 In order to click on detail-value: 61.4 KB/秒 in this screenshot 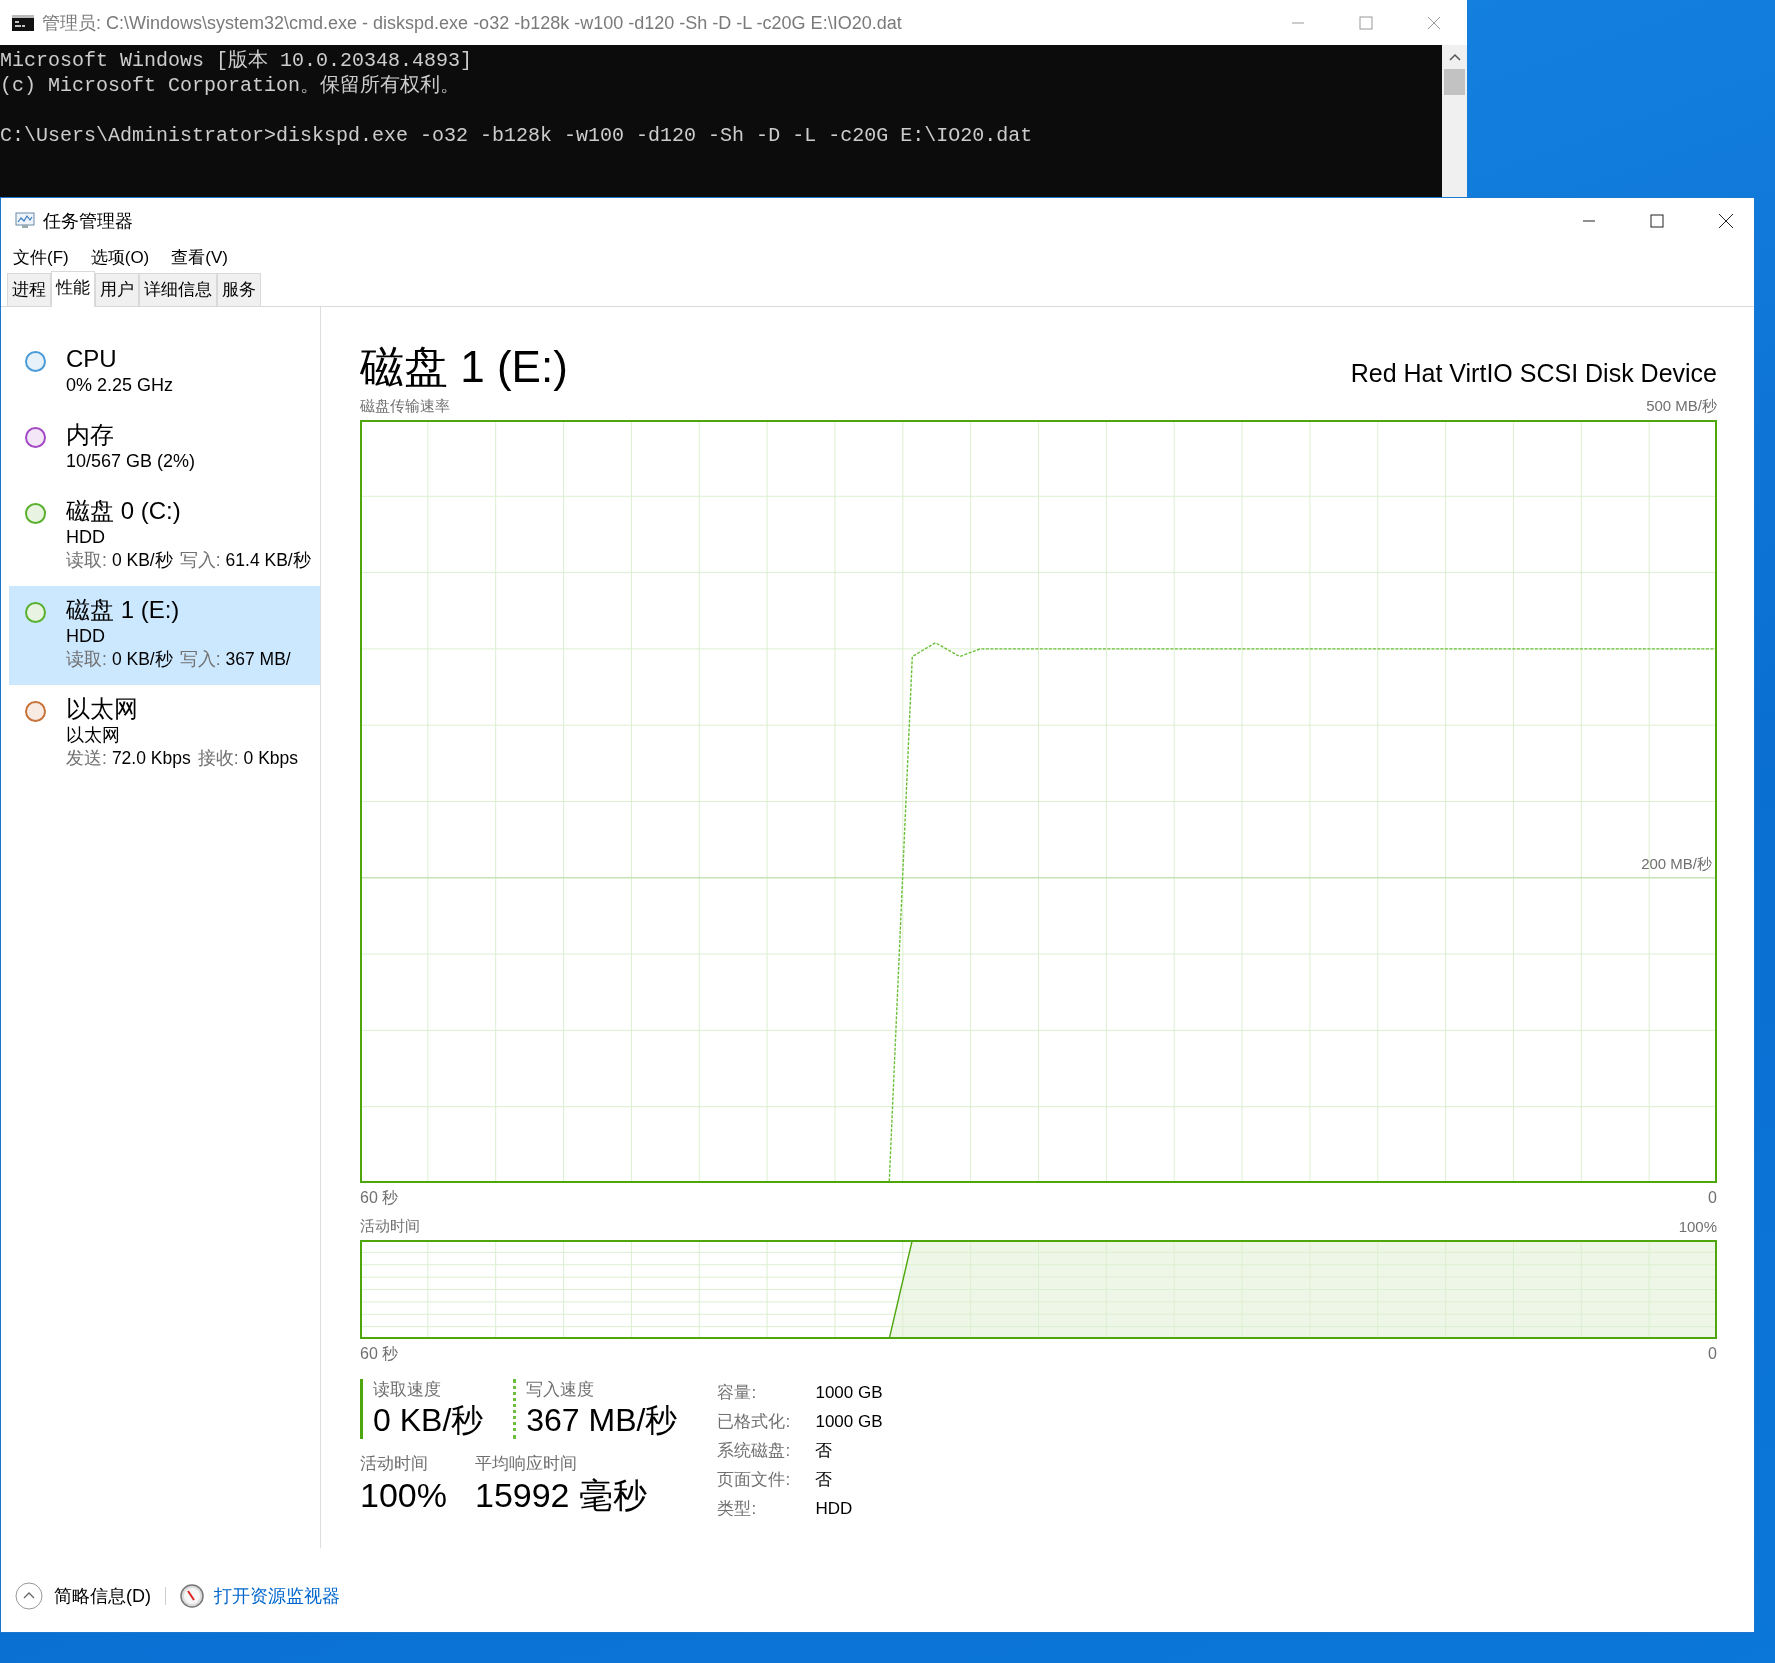, I will do `click(268, 560)`.